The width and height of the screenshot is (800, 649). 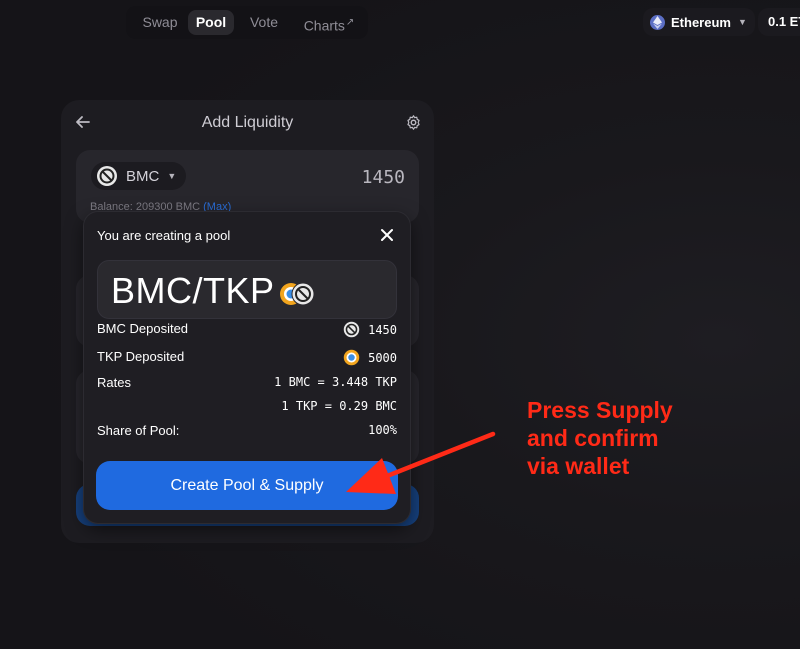 I want to click on annotation-arrow-icon, so click(x=421, y=462).